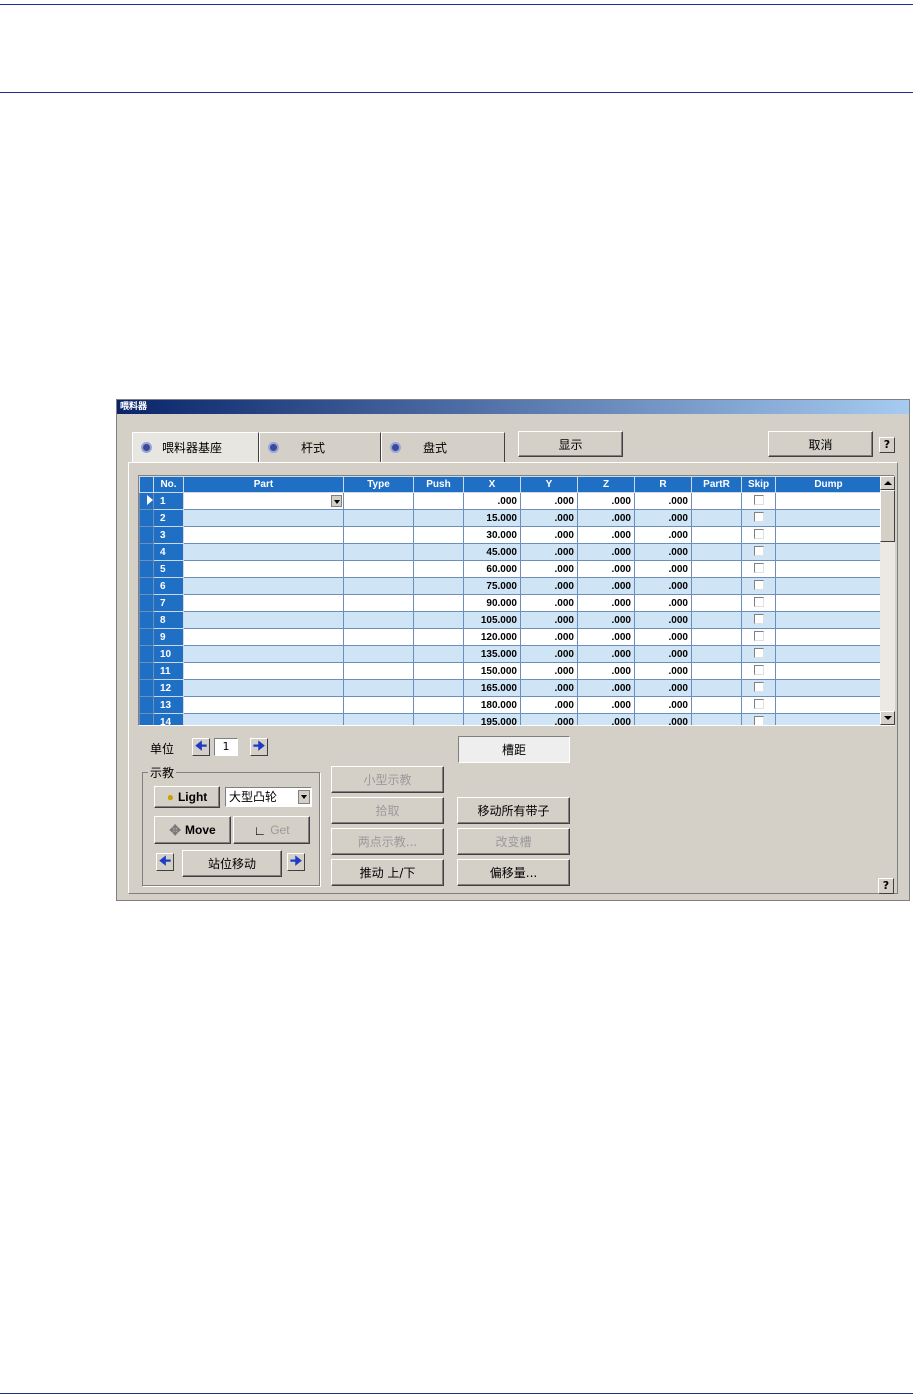 The image size is (913, 1399). I want to click on cell-no: 14, so click(168, 719).